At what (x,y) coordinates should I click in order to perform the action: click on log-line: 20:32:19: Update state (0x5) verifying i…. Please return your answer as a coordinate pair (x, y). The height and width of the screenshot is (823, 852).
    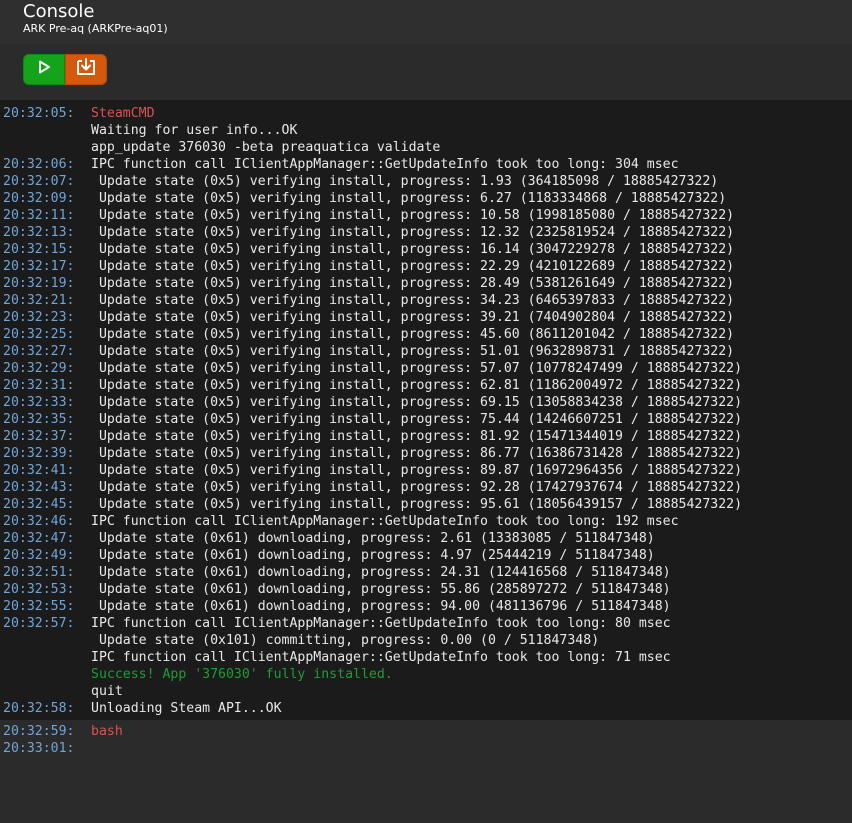
    Looking at the image, I should click on (426, 283).